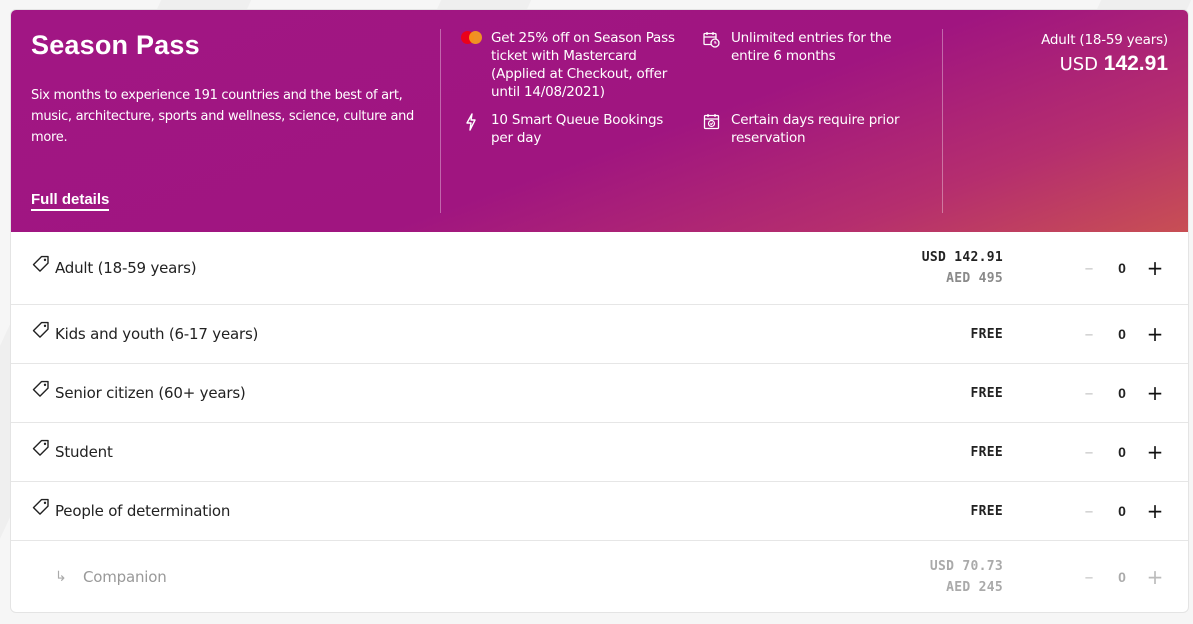 The height and width of the screenshot is (624, 1193). I want to click on ticket-label: Kids and youth (6-17 years), so click(157, 334).